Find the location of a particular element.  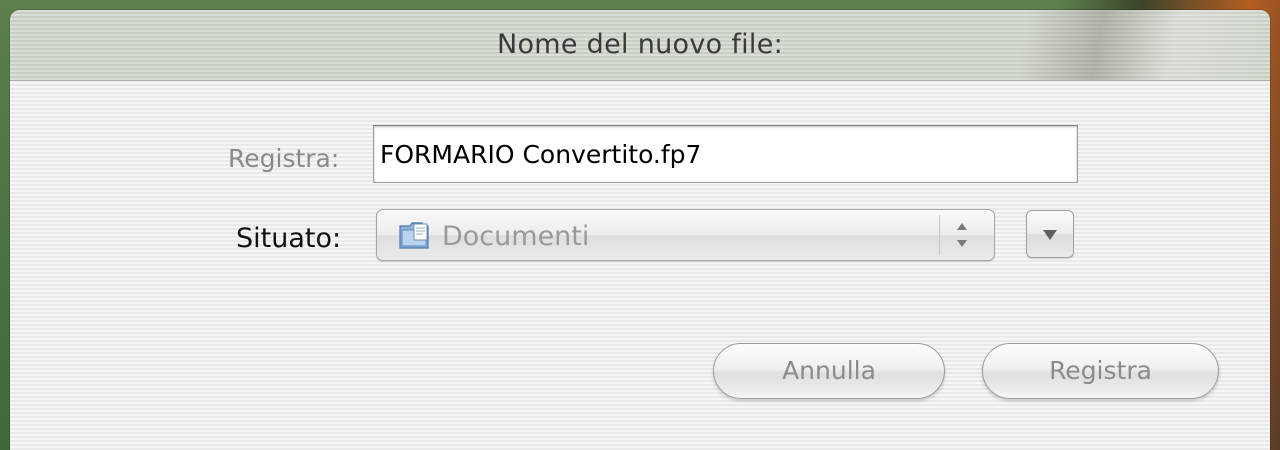

disclosure-down-icon is located at coordinates (1050, 235).